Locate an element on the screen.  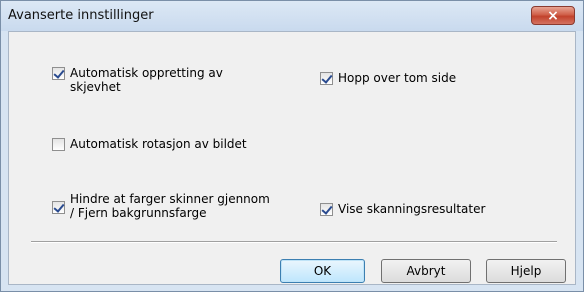
show-results-checkbox-box is located at coordinates (326, 209).